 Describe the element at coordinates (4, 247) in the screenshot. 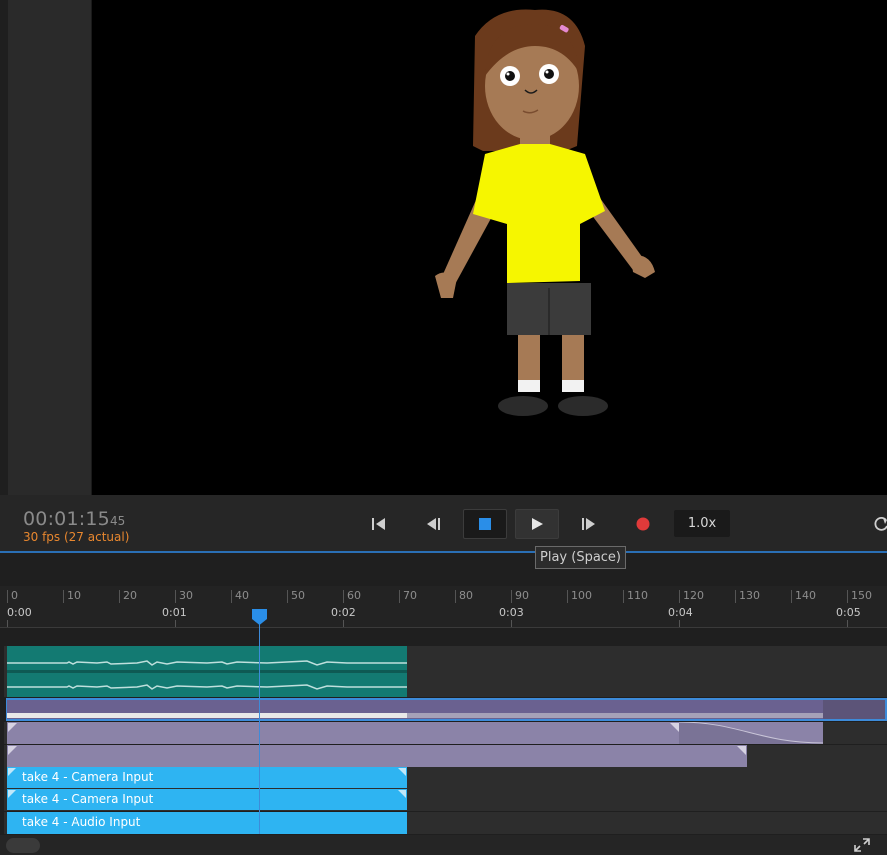

I see `left-panel-strip` at that location.